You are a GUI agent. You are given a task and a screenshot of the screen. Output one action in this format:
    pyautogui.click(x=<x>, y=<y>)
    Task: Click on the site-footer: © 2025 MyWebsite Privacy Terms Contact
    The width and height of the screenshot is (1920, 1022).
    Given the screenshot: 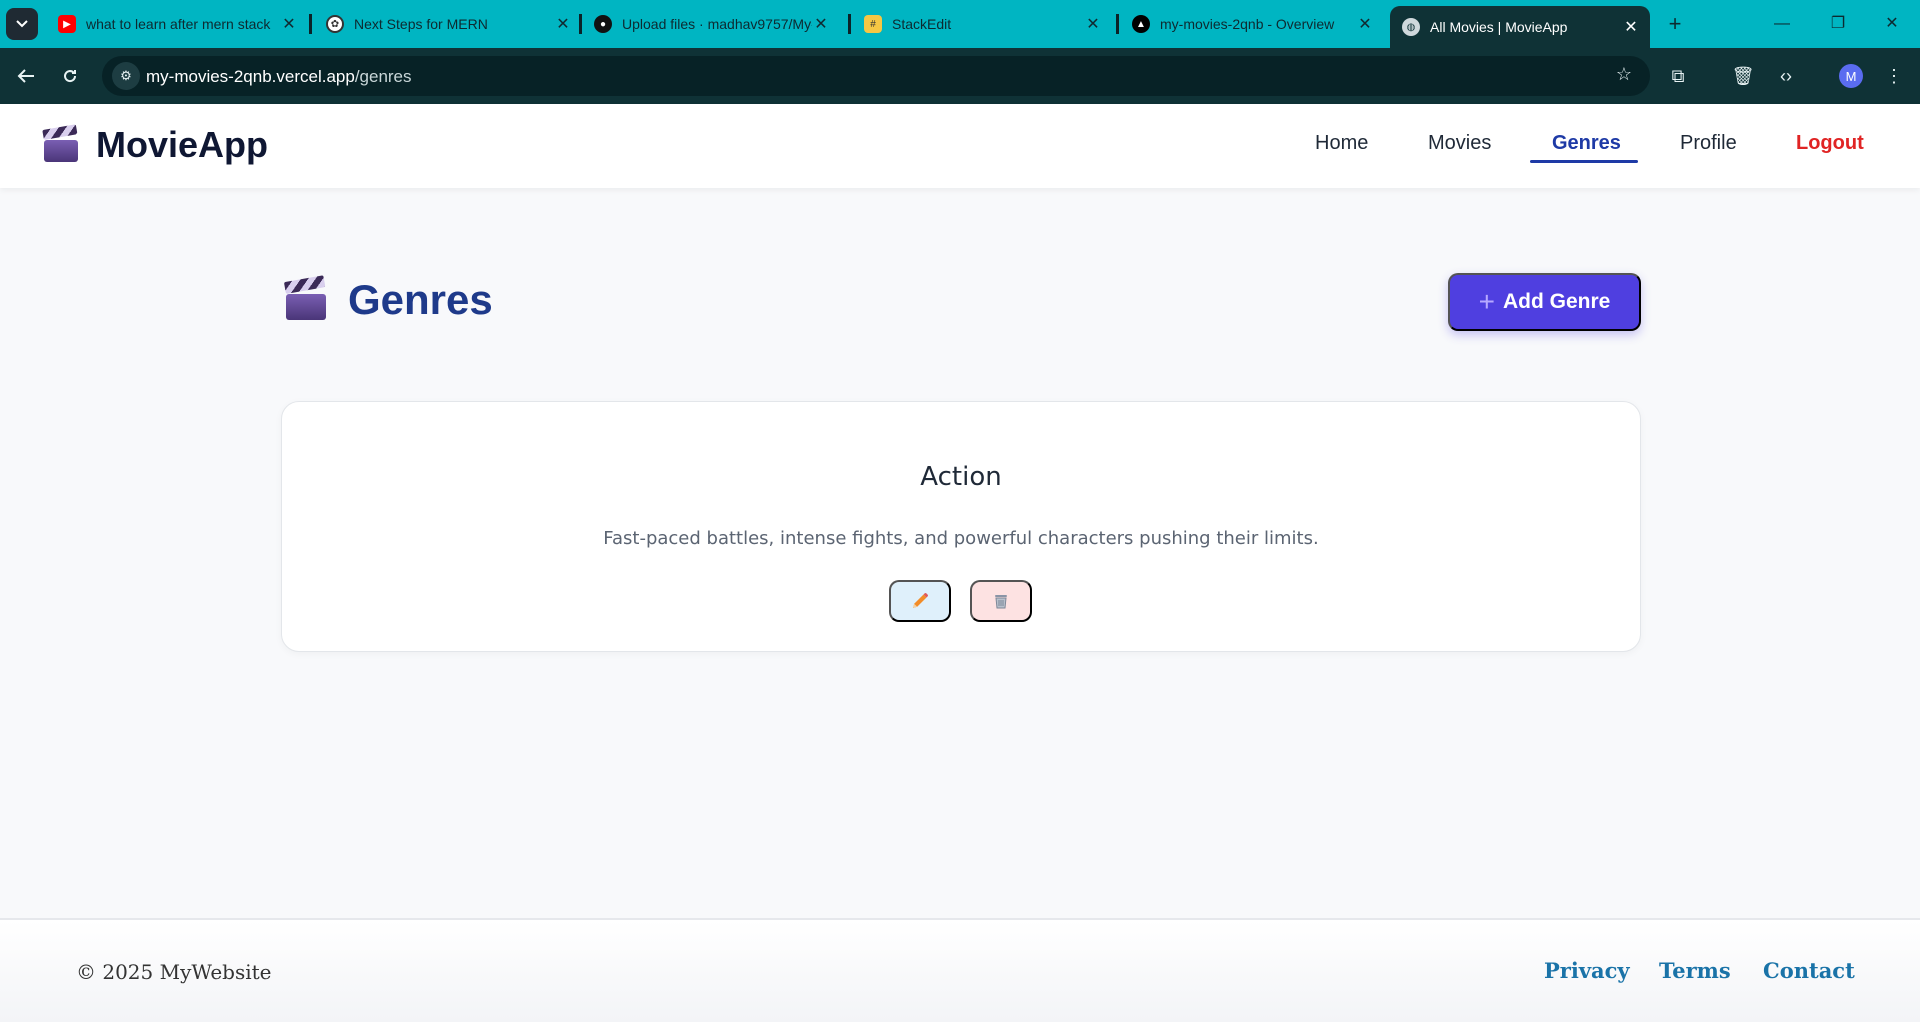 What is the action you would take?
    pyautogui.click(x=960, y=970)
    